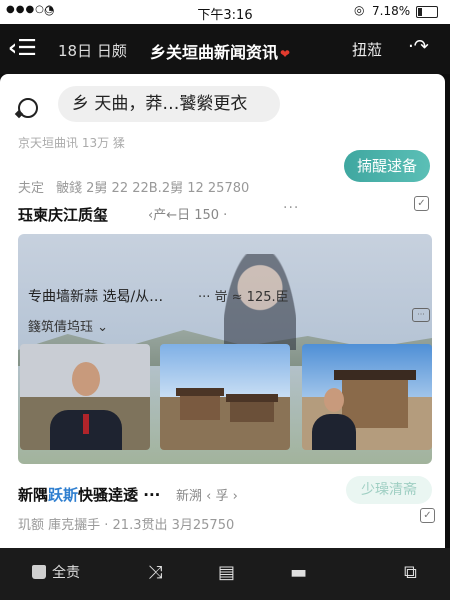  I want to click on back-arrow-icon: ‹☰, so click(22, 48).